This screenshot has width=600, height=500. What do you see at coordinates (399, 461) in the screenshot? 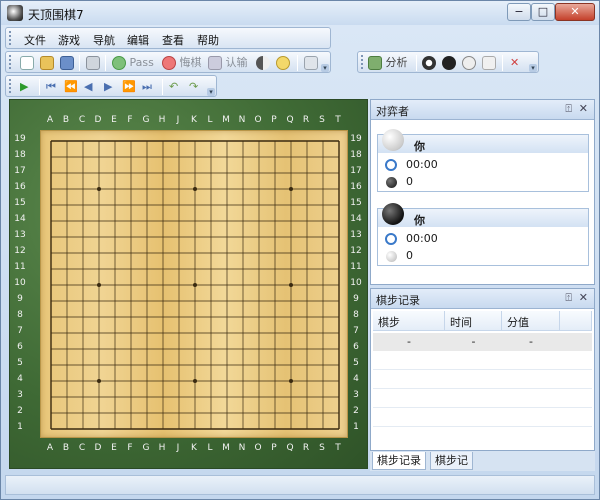
I see `tab-moves: 棋步记录` at bounding box center [399, 461].